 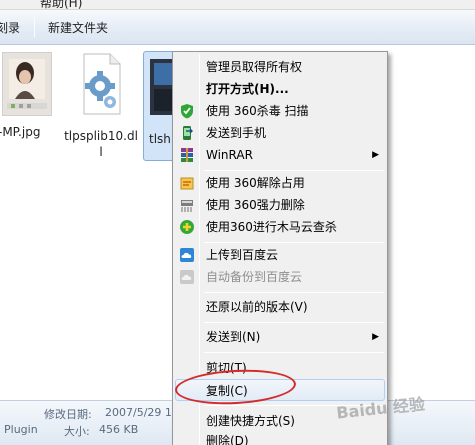 What do you see at coordinates (237, 27) in the screenshot?
I see `toolbar: 刻录 新建文件夹` at bounding box center [237, 27].